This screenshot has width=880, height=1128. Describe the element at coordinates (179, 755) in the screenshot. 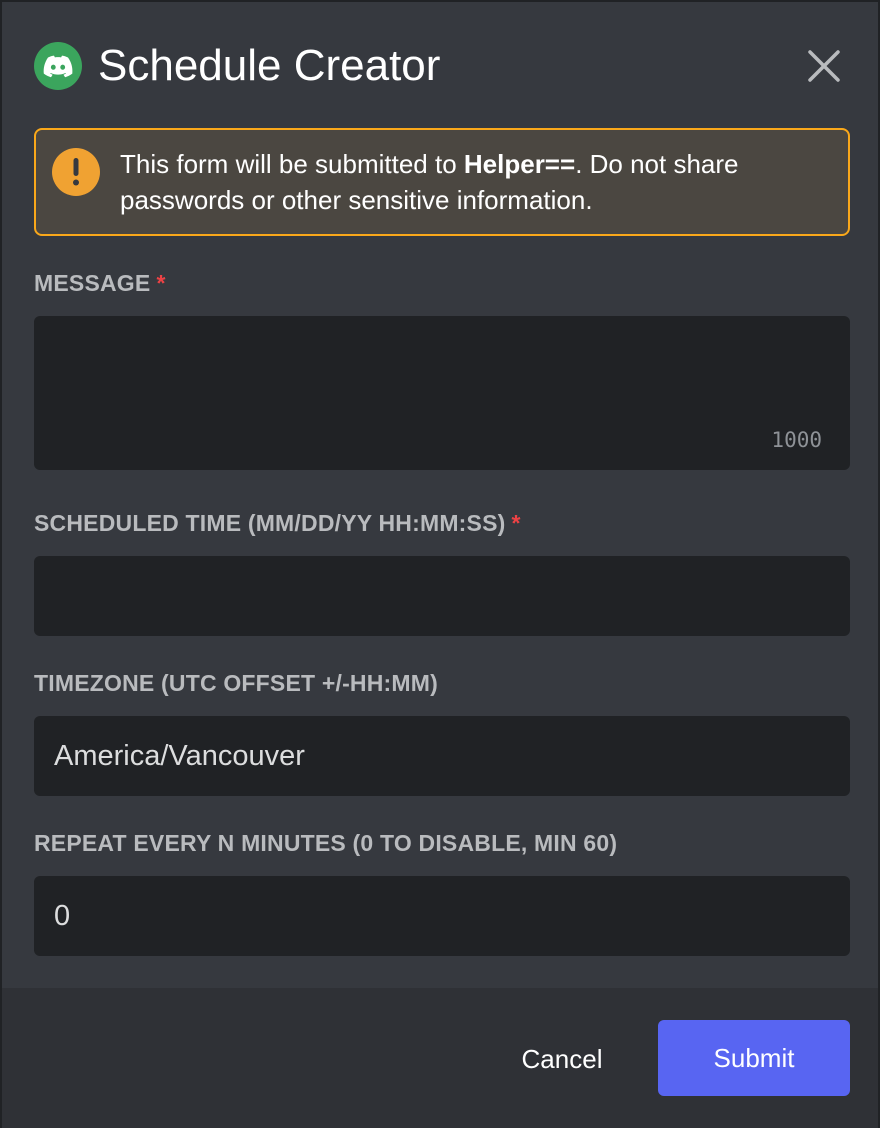

I see `timezone-value: America/Vancouver` at that location.